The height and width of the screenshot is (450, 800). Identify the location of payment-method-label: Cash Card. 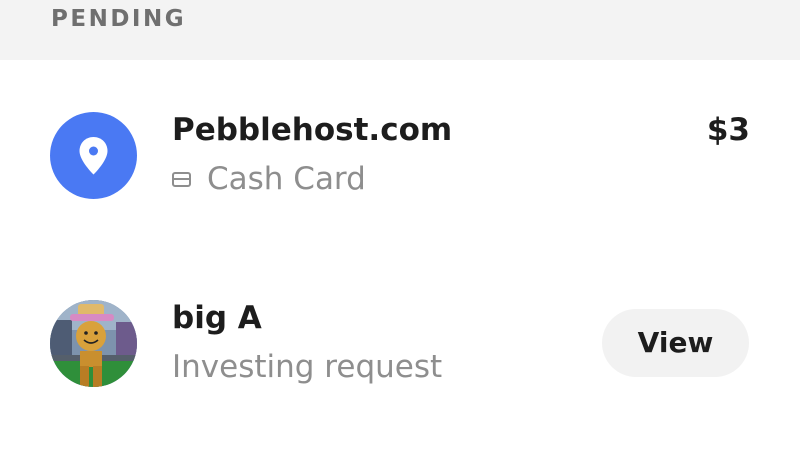
(286, 179).